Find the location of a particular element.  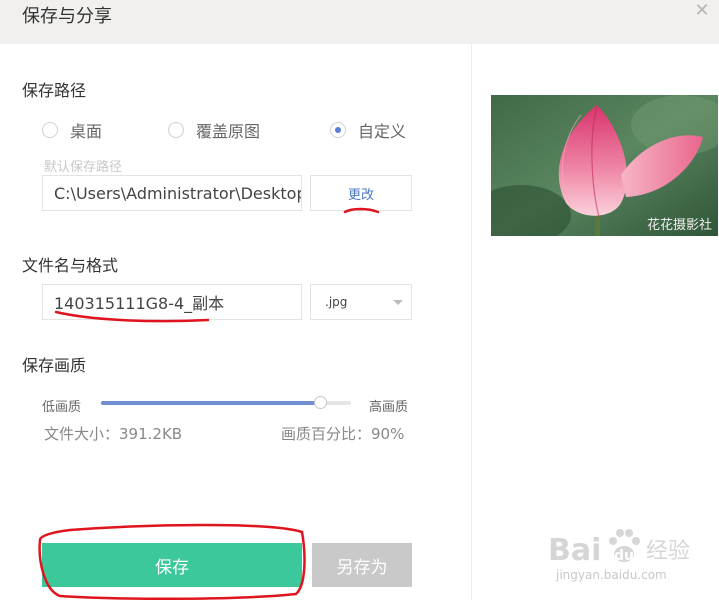

baidu-logo-suffix: 经验 is located at coordinates (668, 551).